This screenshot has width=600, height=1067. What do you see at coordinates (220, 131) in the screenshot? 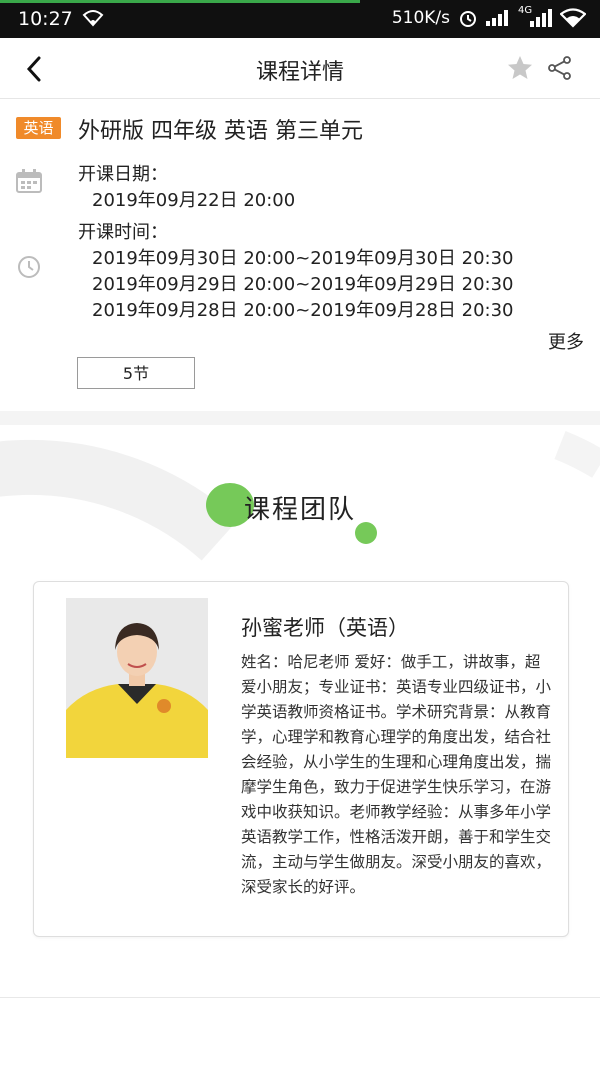
I see `course-title: 外研版 四年级 英语 第三单元` at bounding box center [220, 131].